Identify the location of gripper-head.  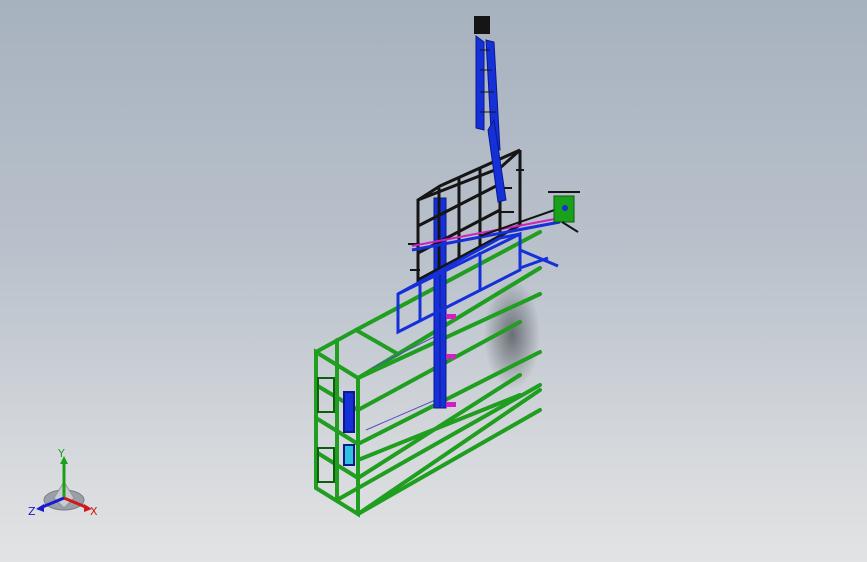
(564, 212).